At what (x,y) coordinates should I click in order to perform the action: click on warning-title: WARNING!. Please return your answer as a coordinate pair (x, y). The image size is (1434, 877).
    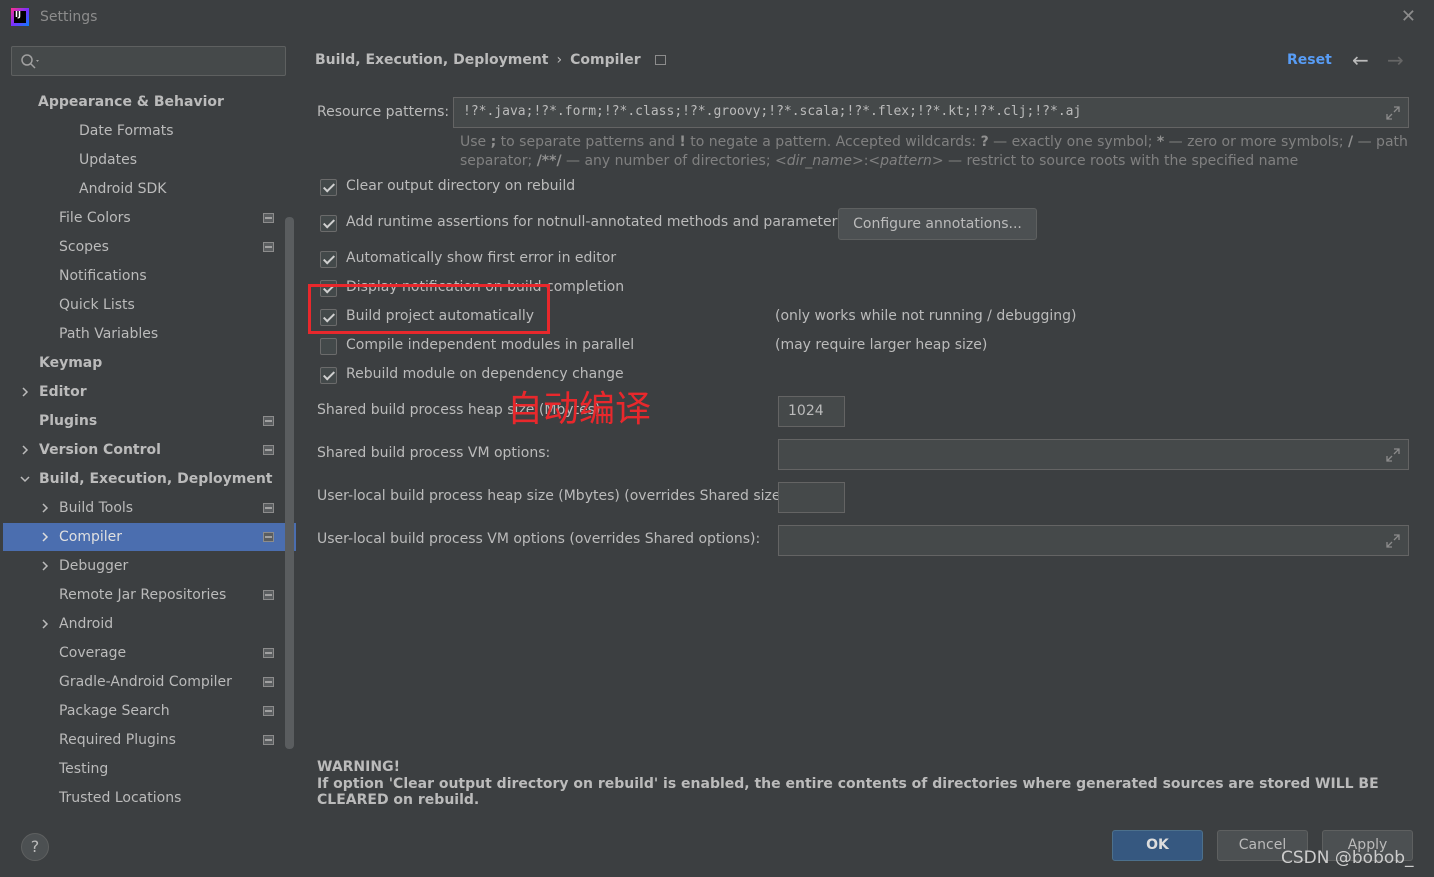
    Looking at the image, I should click on (358, 767).